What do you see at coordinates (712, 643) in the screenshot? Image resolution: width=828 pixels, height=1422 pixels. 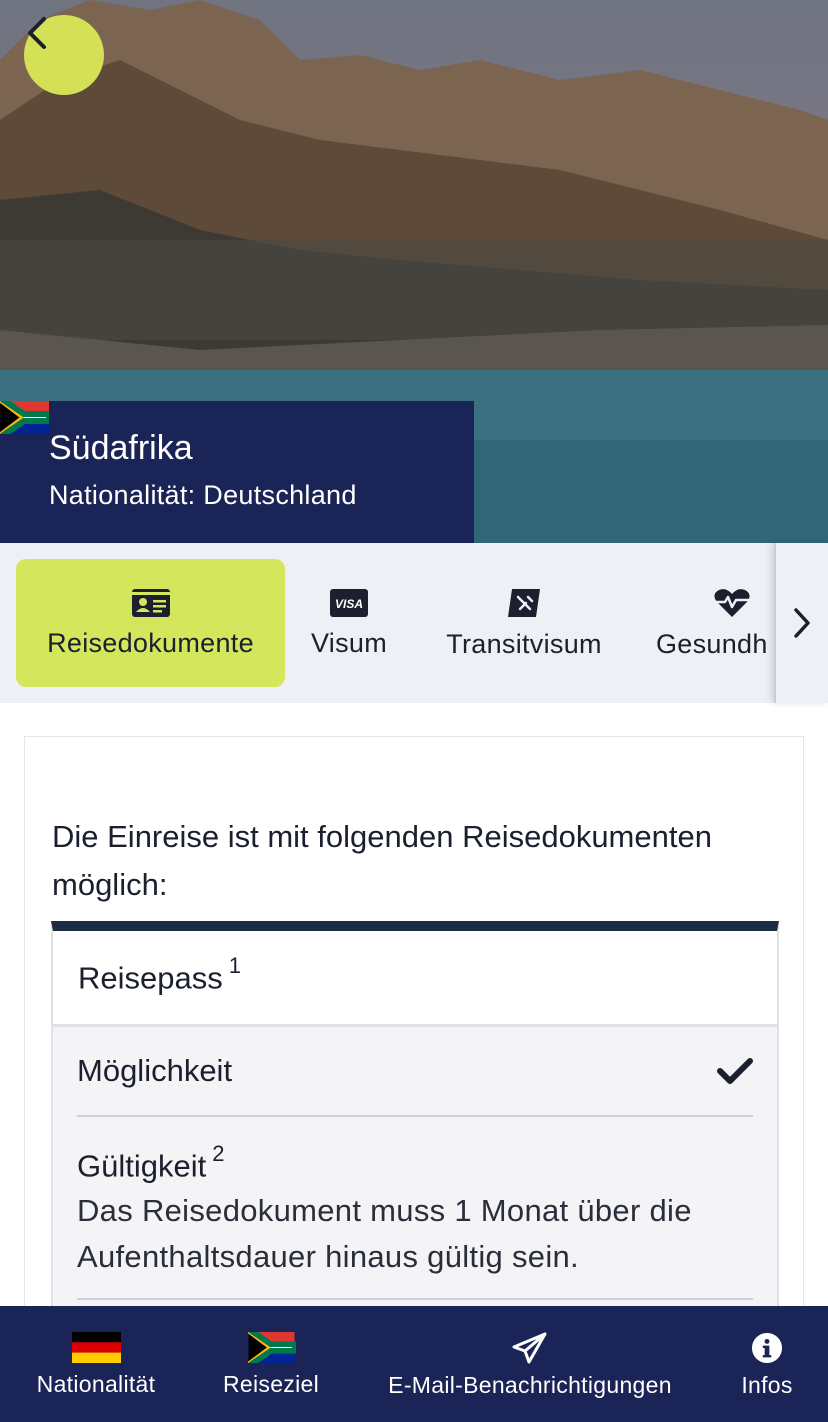 I see `tab-label: Gesundh` at bounding box center [712, 643].